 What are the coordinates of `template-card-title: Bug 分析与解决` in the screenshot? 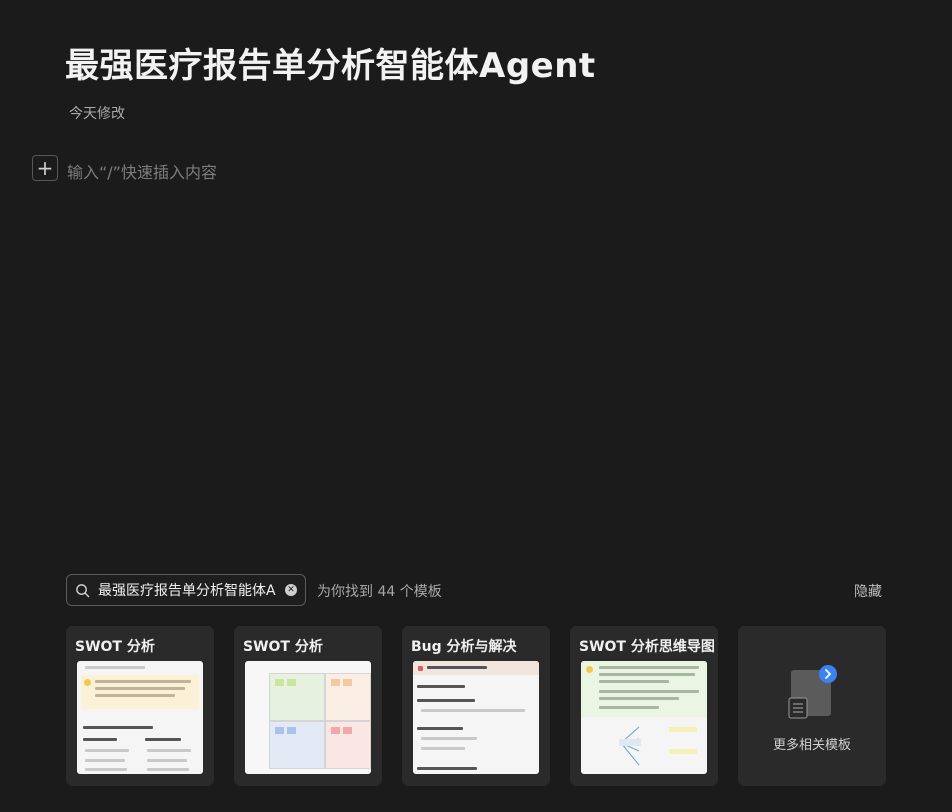 It's located at (464, 647).